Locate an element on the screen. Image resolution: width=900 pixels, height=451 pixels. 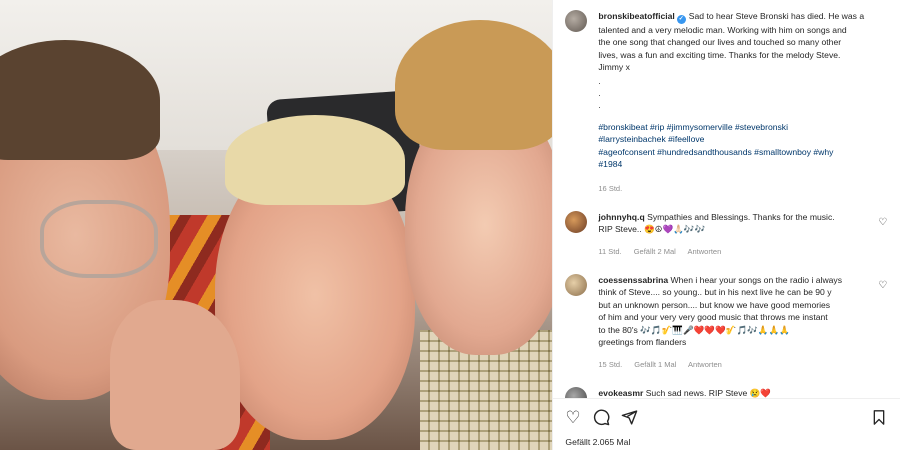
comment-meta: 15 Std. Gefällt 1 Mal Antworten is located at coordinates (664, 364).